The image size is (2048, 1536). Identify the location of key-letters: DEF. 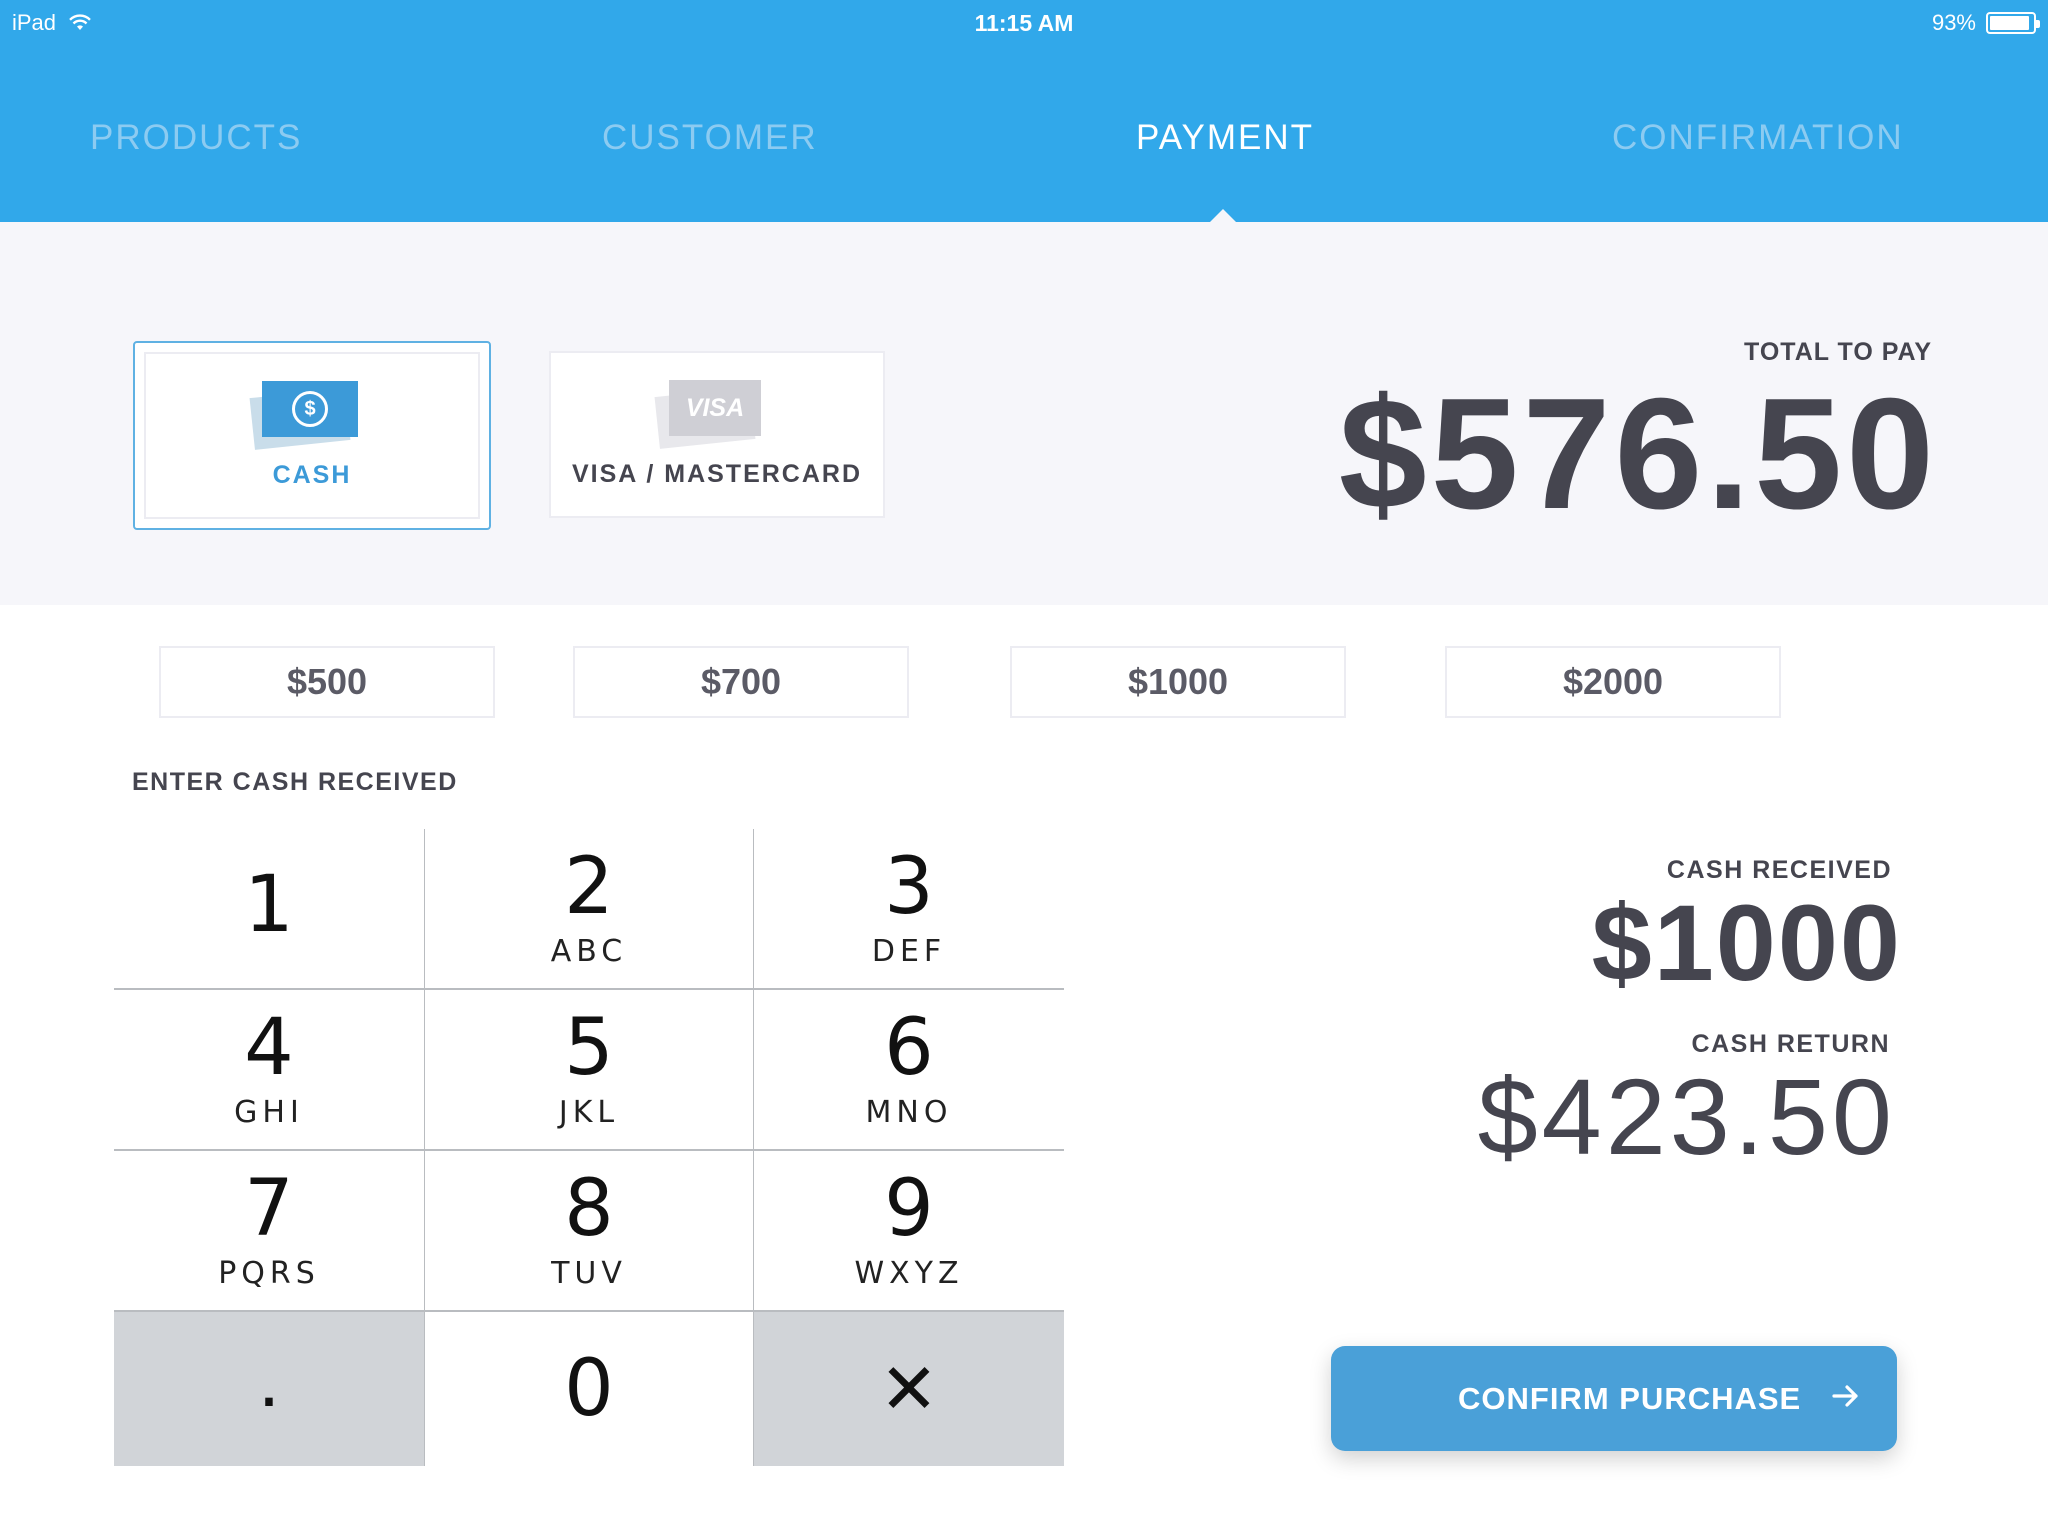
(909, 951).